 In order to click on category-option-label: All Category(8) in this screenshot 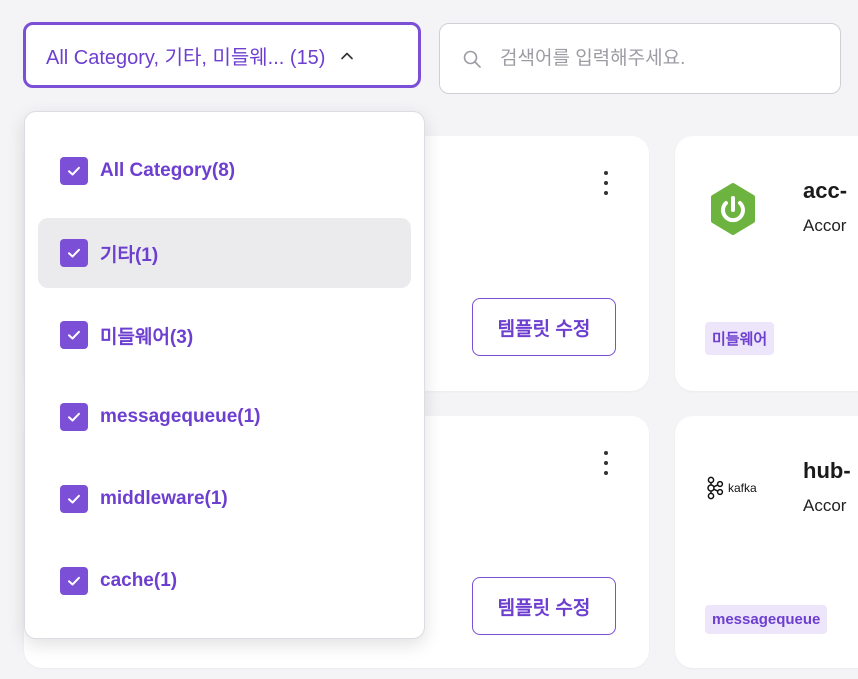, I will do `click(168, 170)`.